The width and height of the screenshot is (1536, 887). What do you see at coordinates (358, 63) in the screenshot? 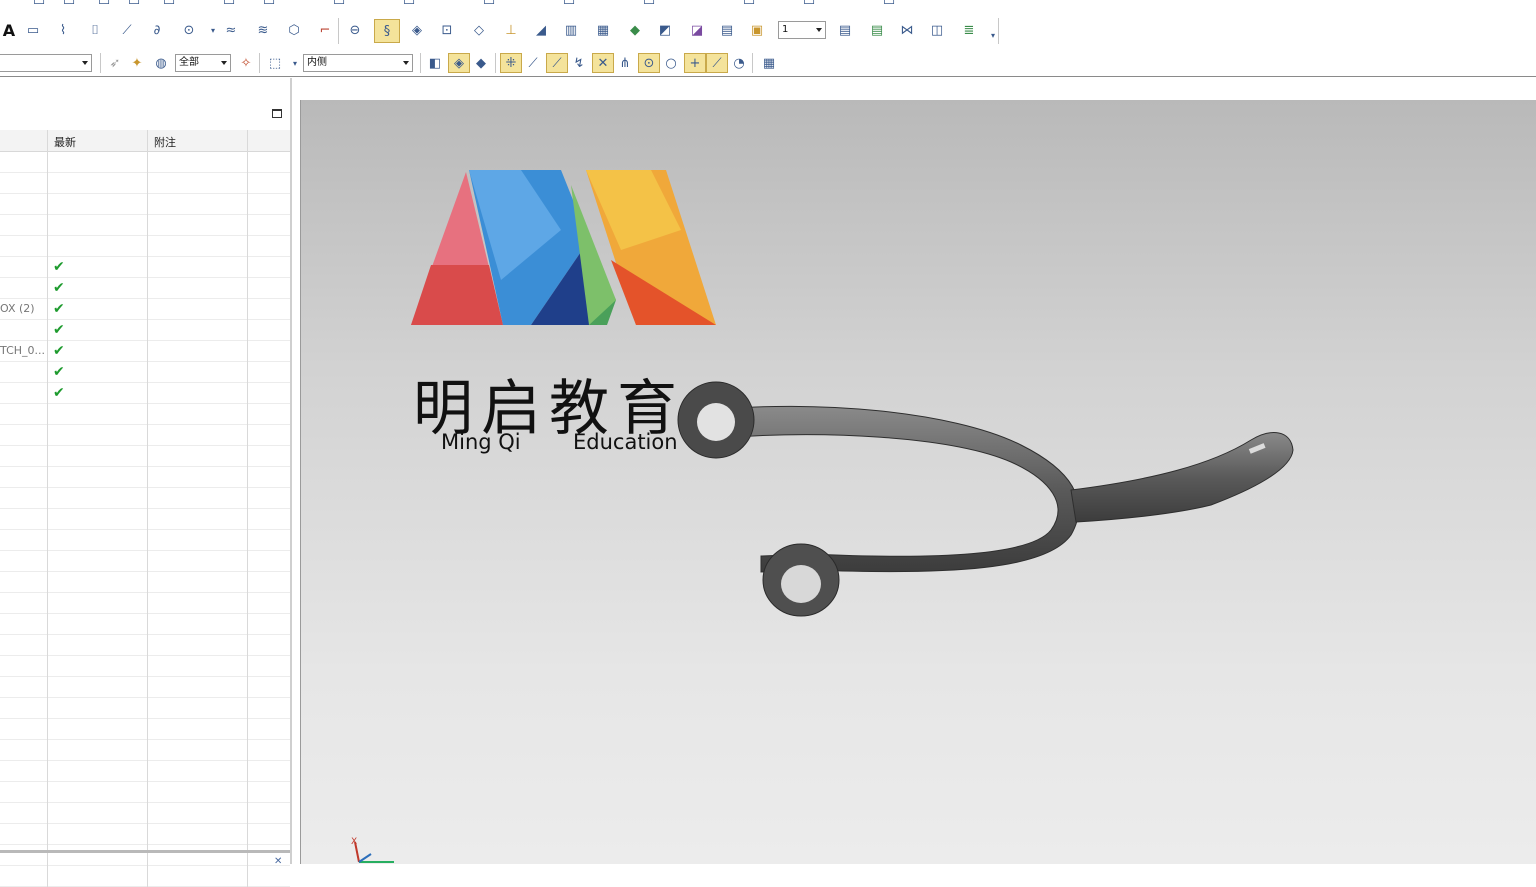
I see `face-rule-select: 内侧` at bounding box center [358, 63].